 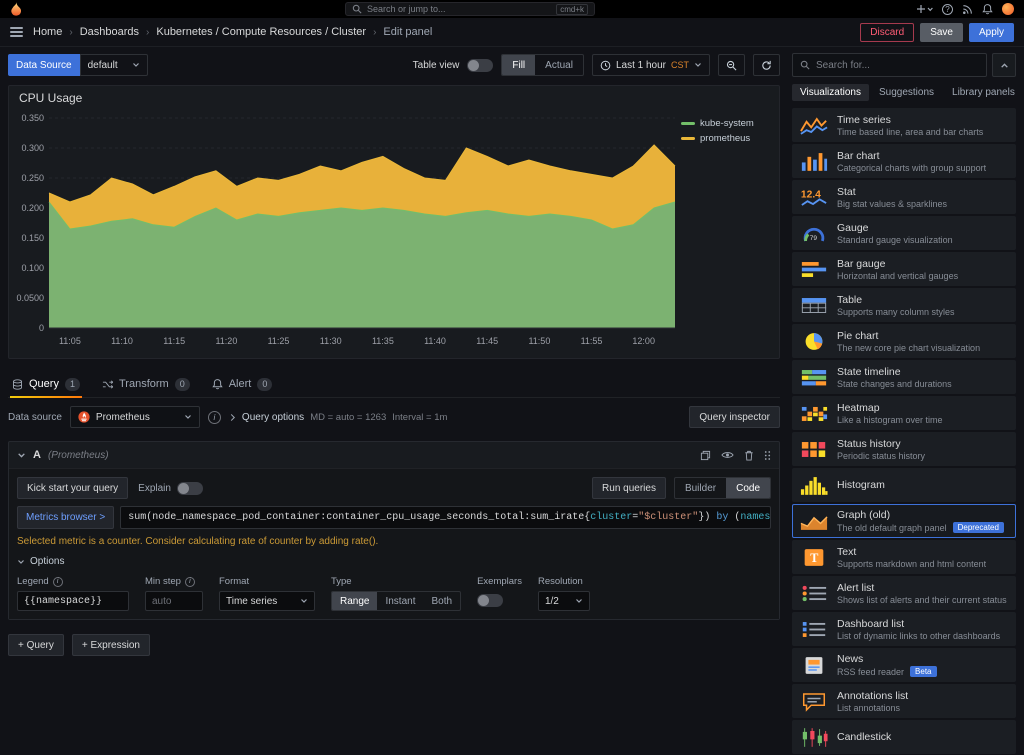 I want to click on legend-item-kube-system: kube-system, so click(x=722, y=123).